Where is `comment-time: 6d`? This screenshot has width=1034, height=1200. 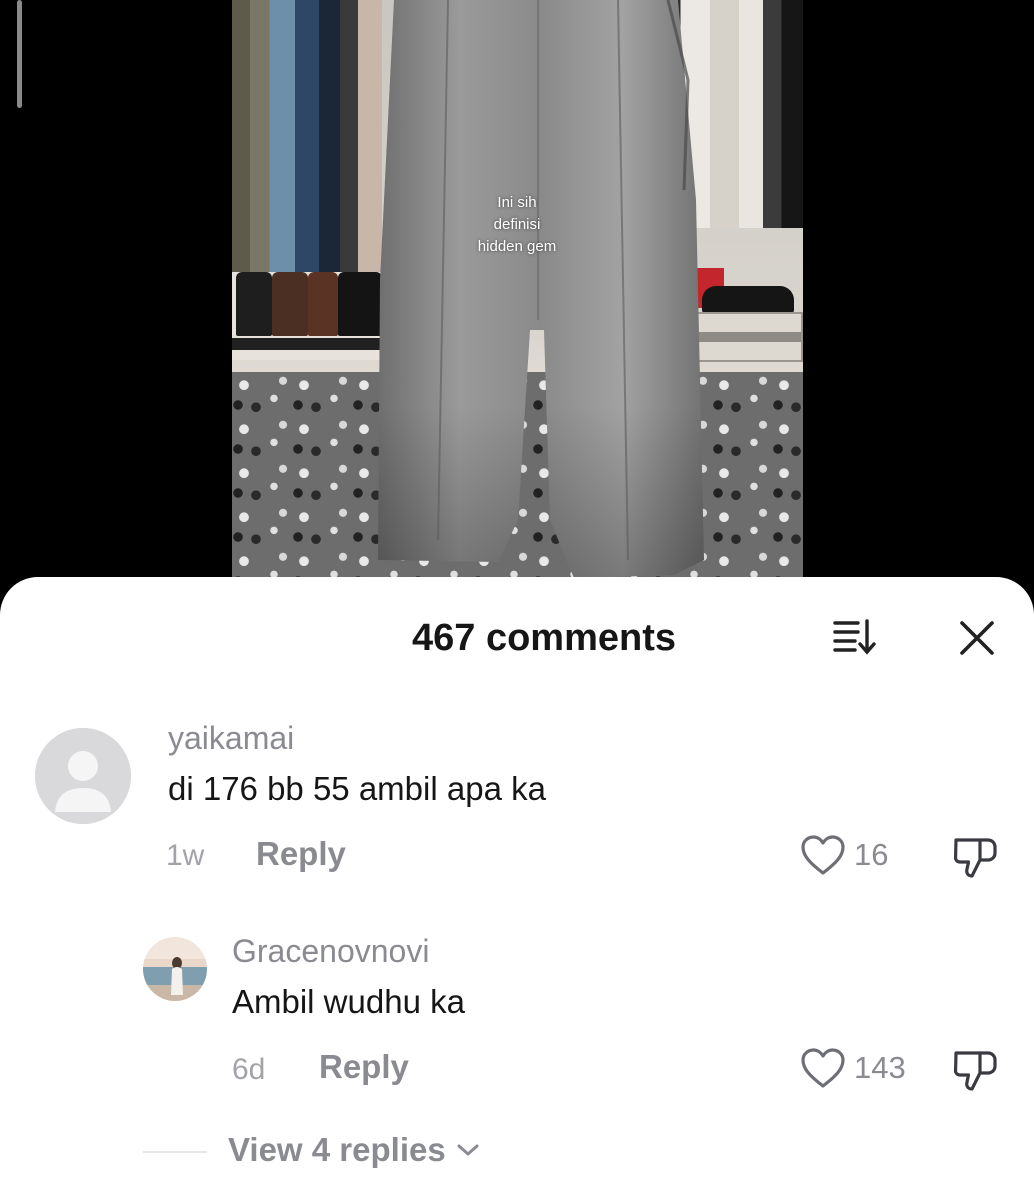 comment-time: 6d is located at coordinates (249, 1069).